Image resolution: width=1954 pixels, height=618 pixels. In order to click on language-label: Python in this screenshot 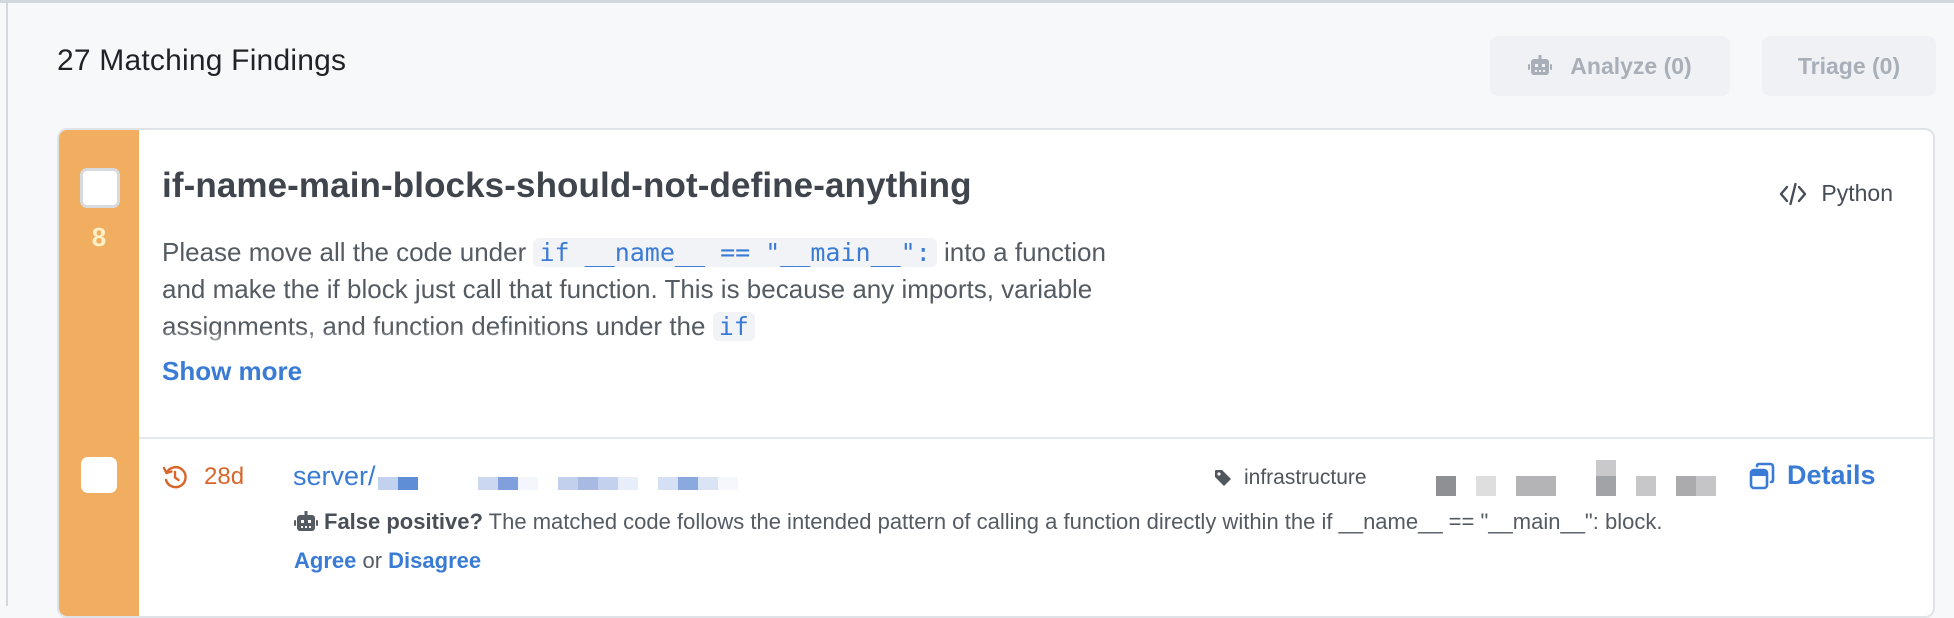, I will do `click(1836, 193)`.